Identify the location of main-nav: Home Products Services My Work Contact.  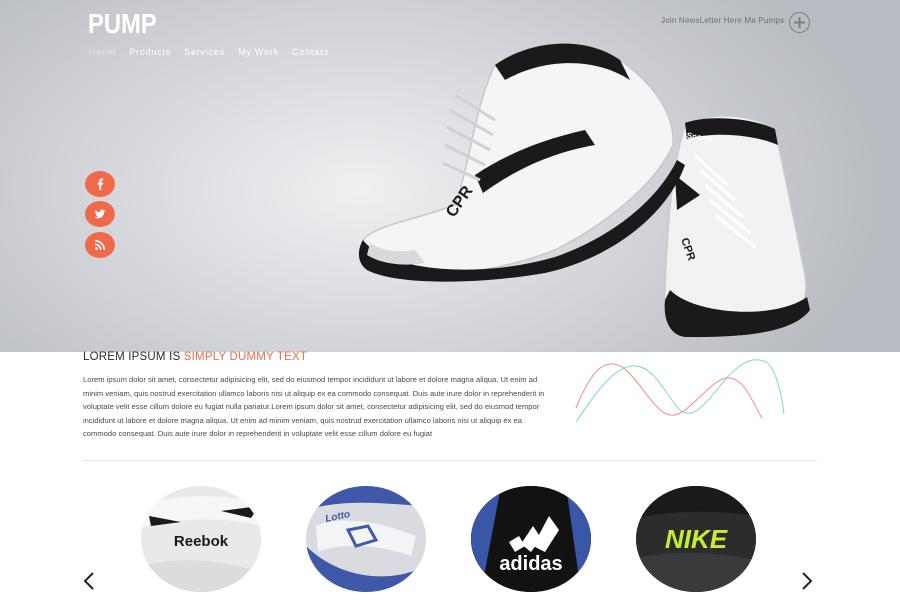
(215, 52).